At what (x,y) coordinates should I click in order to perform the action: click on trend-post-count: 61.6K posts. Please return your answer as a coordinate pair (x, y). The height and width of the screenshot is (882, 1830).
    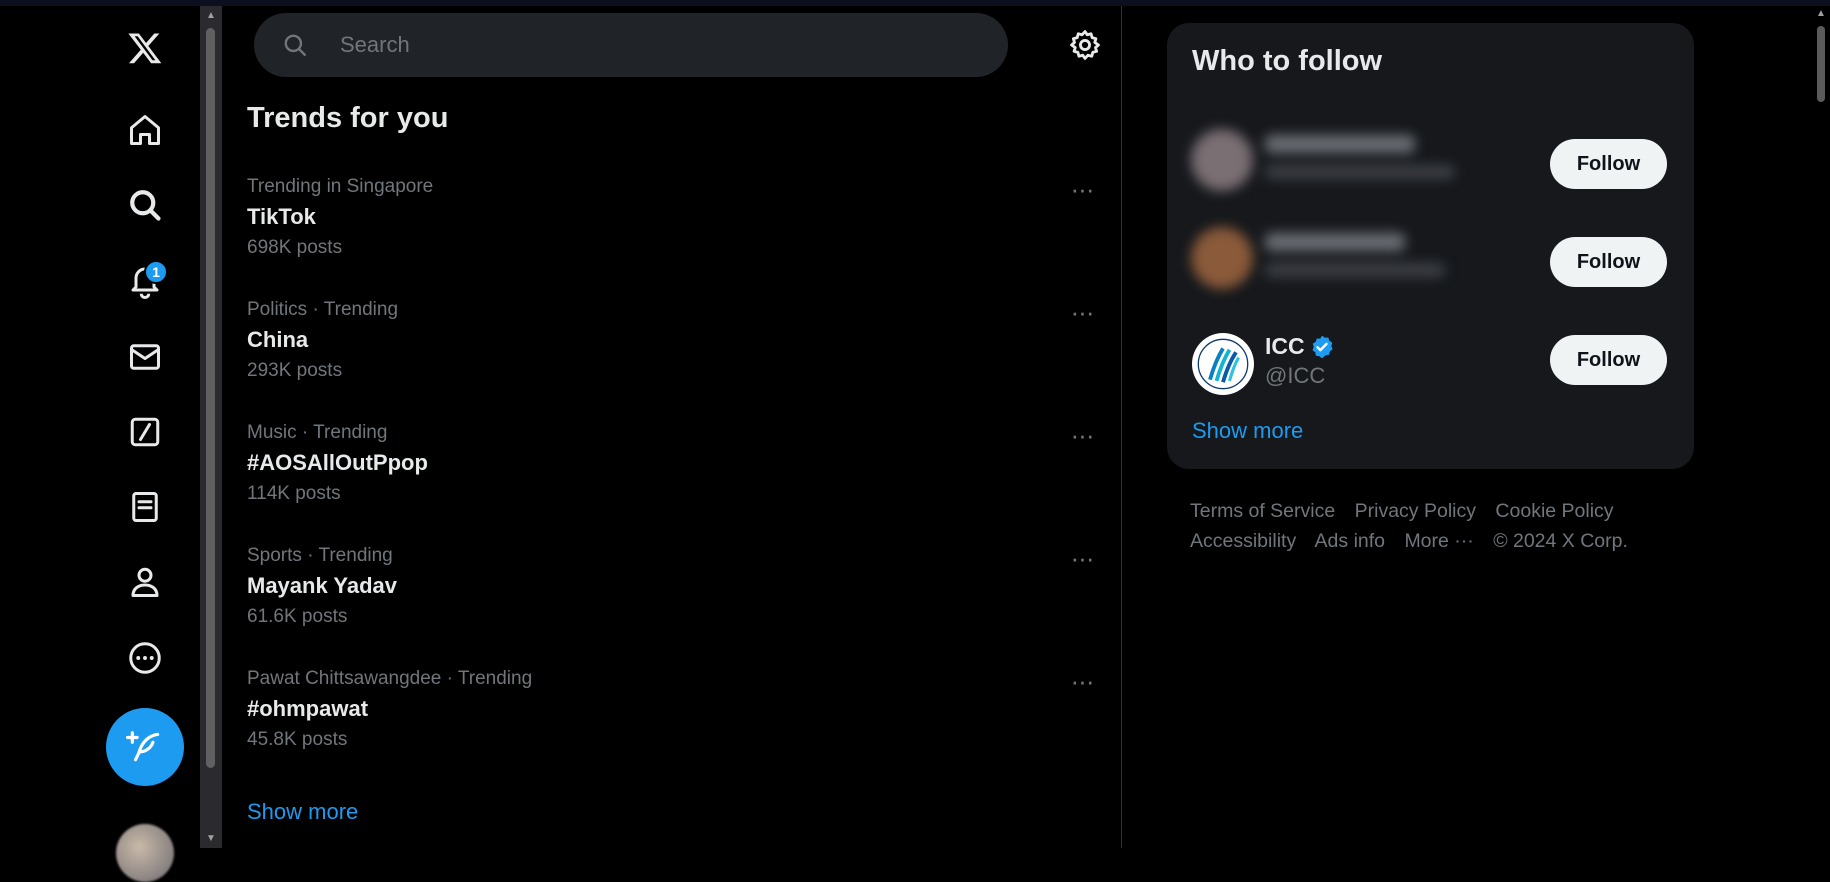
    Looking at the image, I should click on (297, 616).